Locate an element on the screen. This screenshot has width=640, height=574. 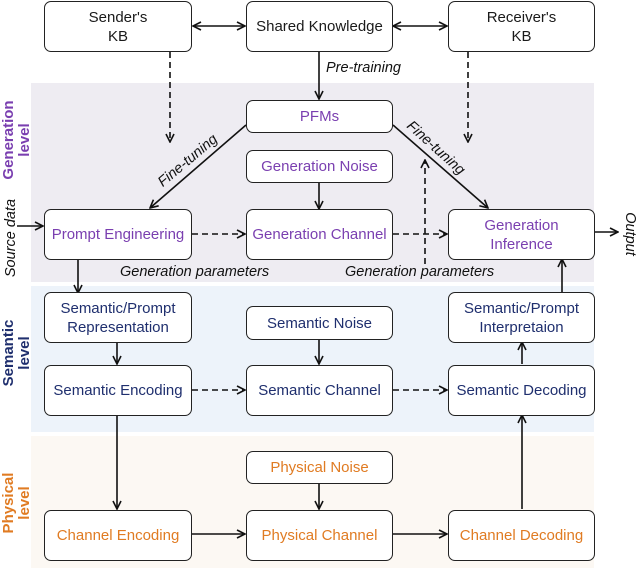
semantic-noise-node: Semantic Noise is located at coordinates (319, 323).